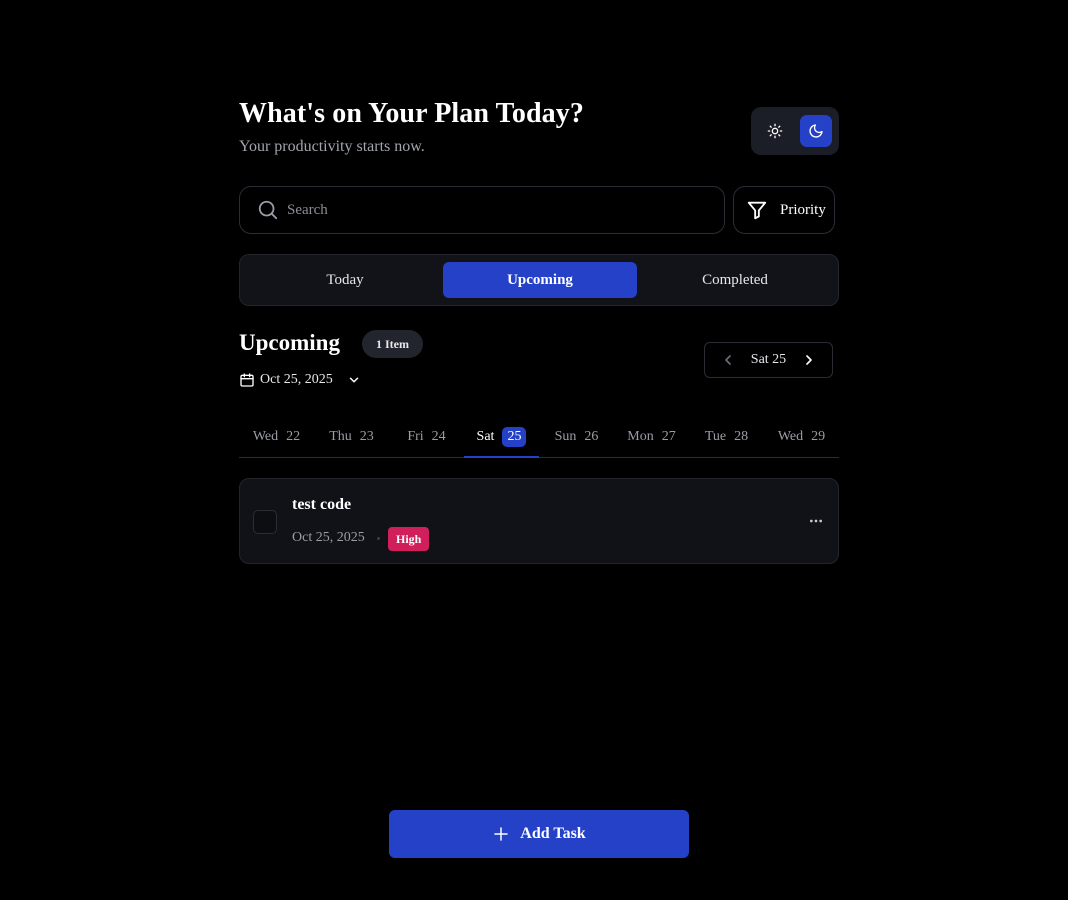  What do you see at coordinates (501, 834) in the screenshot?
I see `plus-icon` at bounding box center [501, 834].